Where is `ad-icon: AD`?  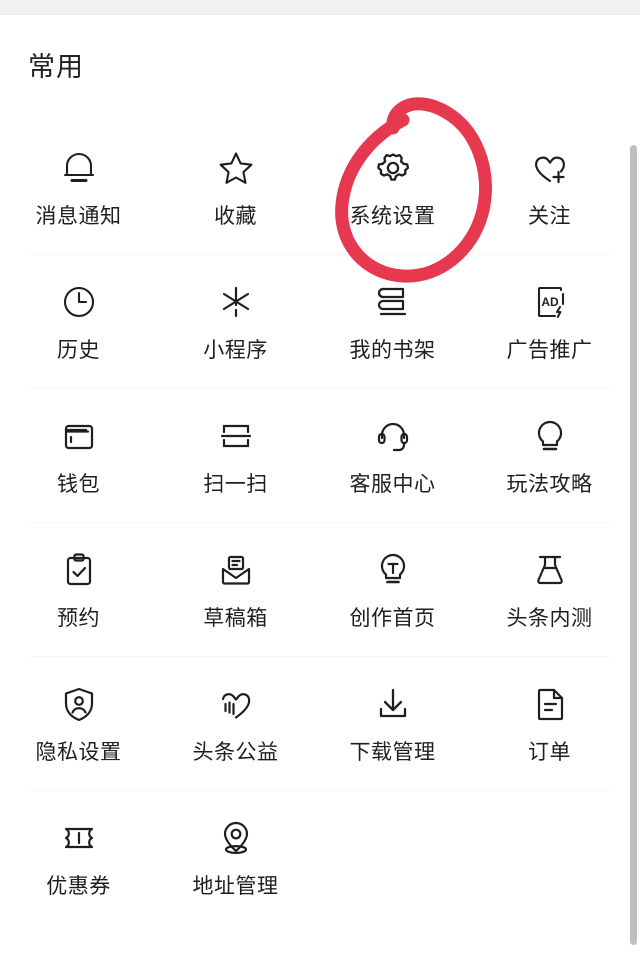
ad-icon: AD is located at coordinates (550, 302).